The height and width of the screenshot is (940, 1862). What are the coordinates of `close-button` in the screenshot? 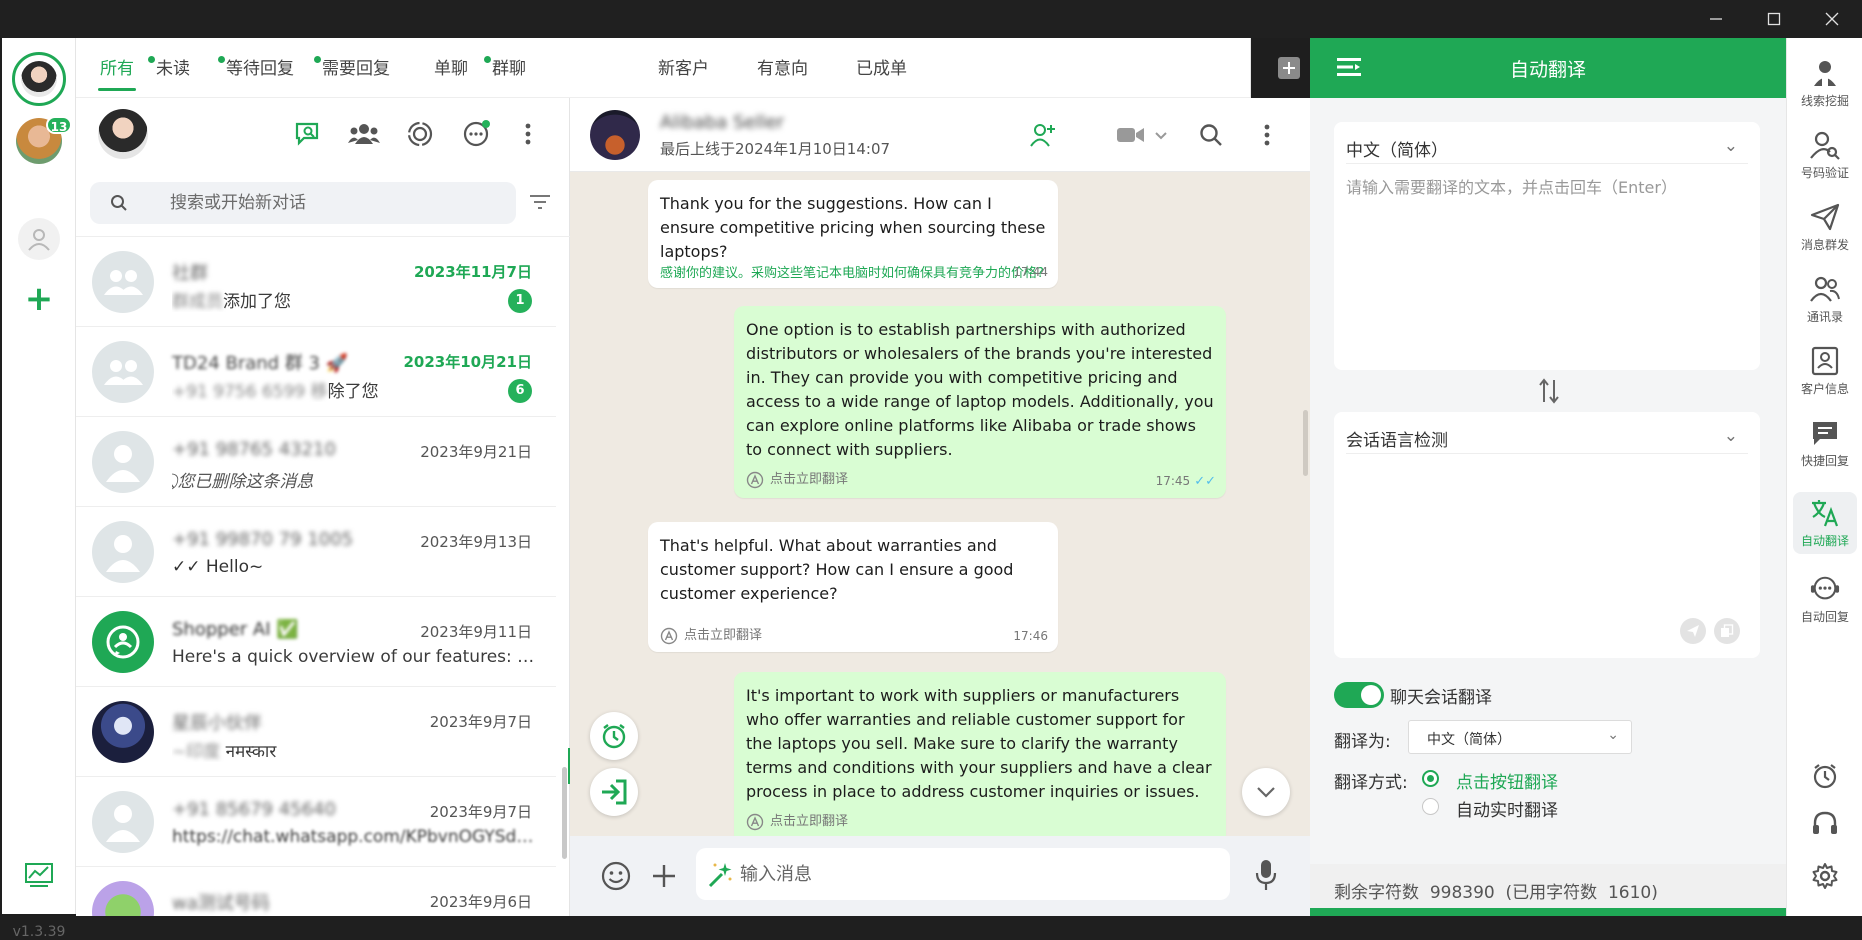 It's located at (1832, 19).